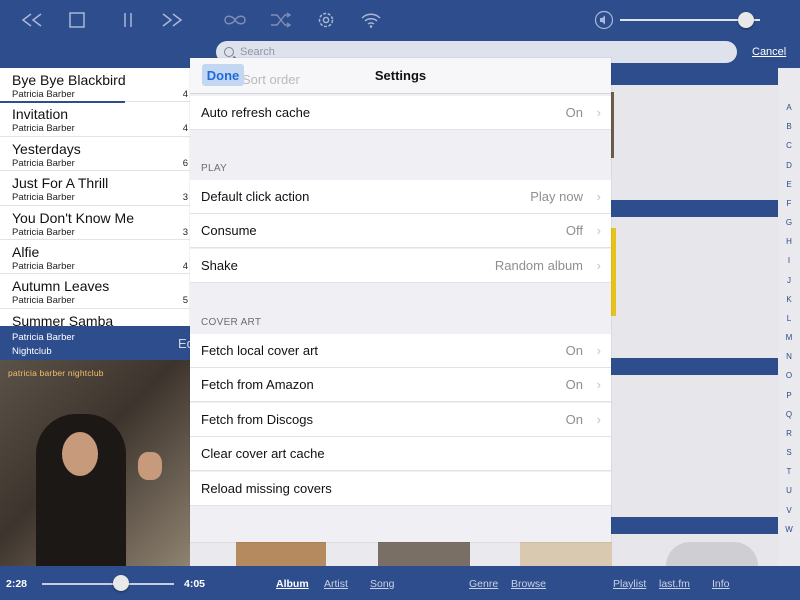 The width and height of the screenshot is (800, 600). Describe the element at coordinates (788, 108) in the screenshot. I see `alphabet-index-letter: A` at that location.